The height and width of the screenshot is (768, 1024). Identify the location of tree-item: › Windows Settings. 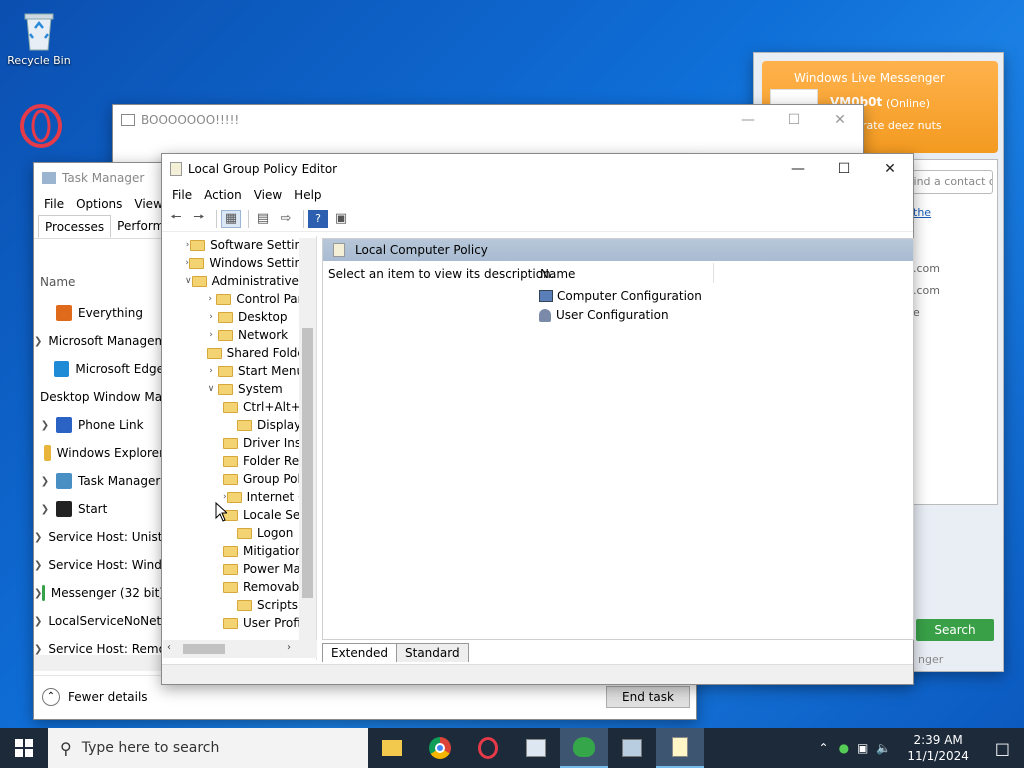
(239, 263).